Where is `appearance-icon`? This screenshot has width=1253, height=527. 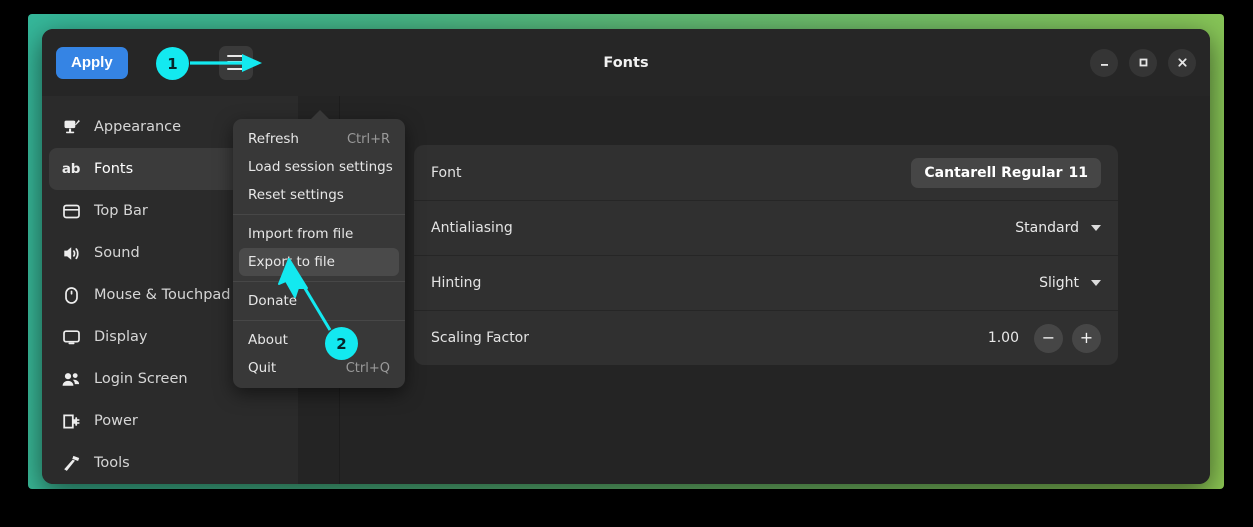 appearance-icon is located at coordinates (71, 127).